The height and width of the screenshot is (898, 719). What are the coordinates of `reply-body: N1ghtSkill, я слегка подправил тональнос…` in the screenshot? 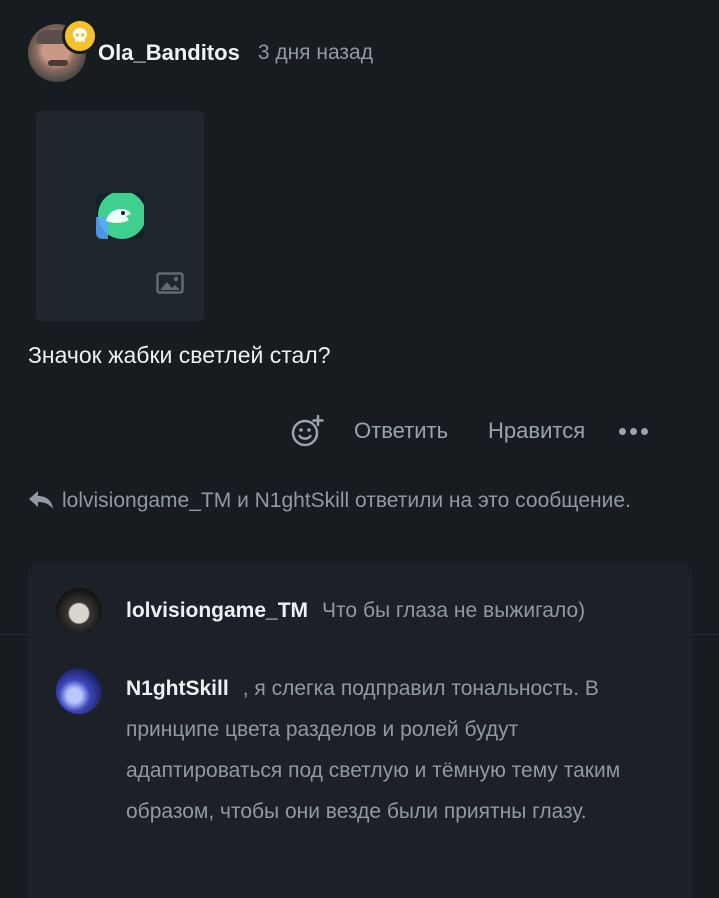 It's located at (398, 750).